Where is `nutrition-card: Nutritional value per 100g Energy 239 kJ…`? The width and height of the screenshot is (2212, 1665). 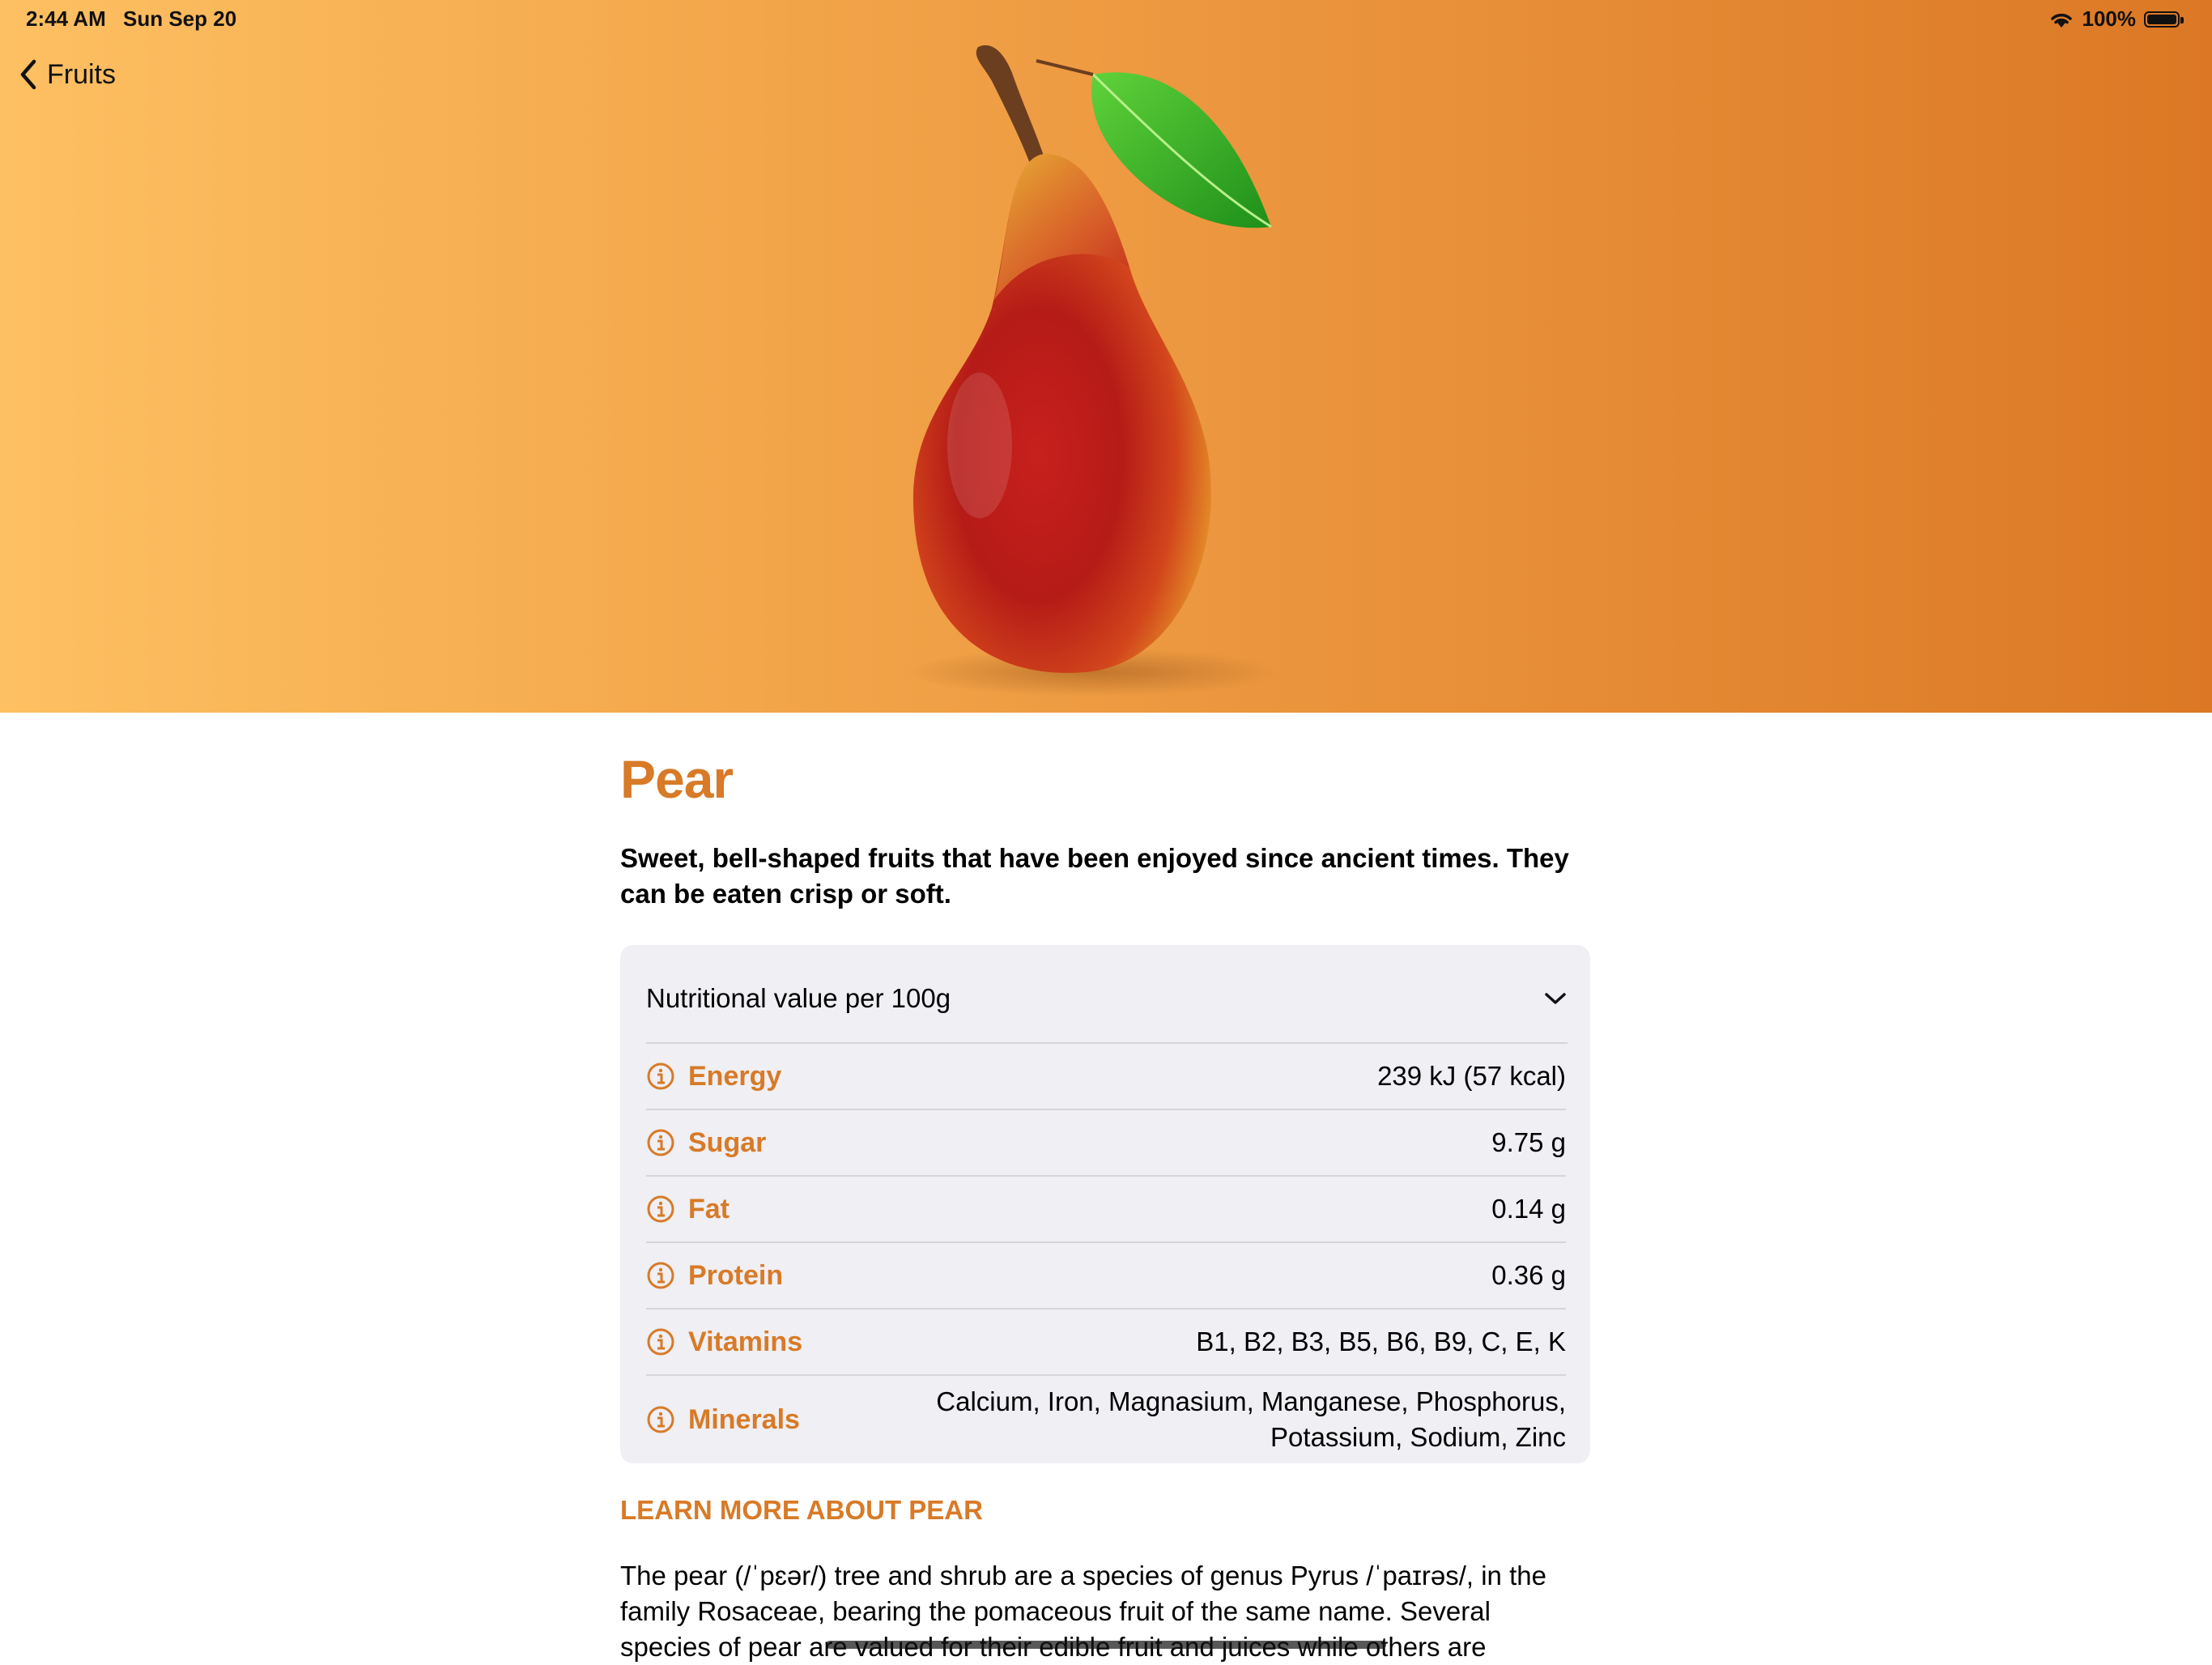 nutrition-card: Nutritional value per 100g Energy 239 kJ… is located at coordinates (1105, 1204).